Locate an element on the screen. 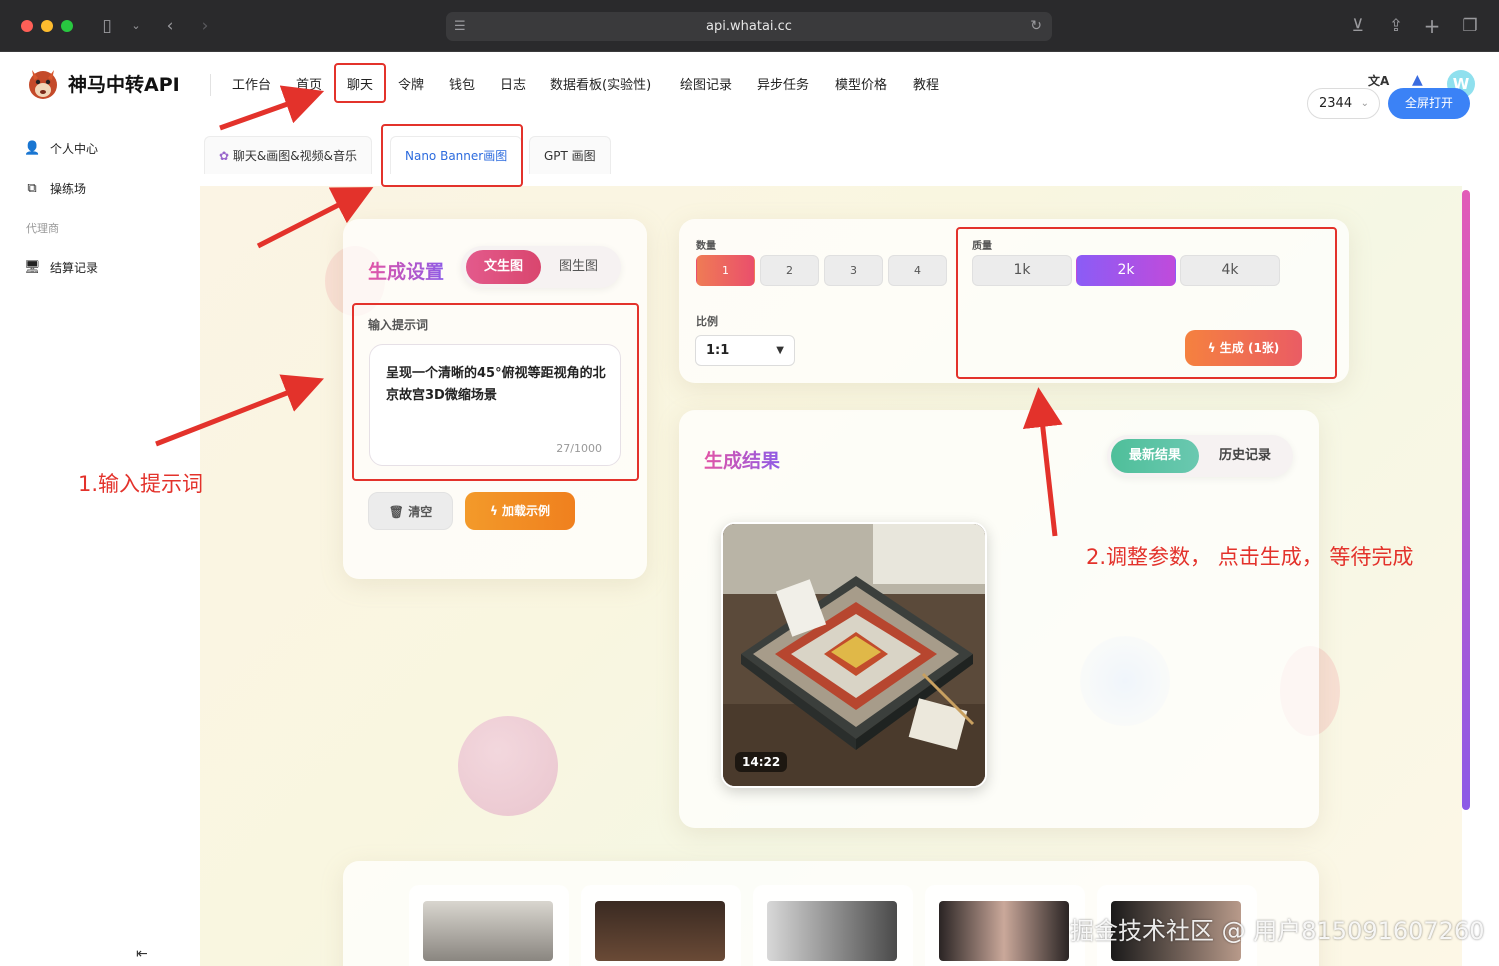 Image resolution: width=1499 pixels, height=966 pixels. watermark: 掘金技术社区 @ 用户815091607260 is located at coordinates (1277, 931).